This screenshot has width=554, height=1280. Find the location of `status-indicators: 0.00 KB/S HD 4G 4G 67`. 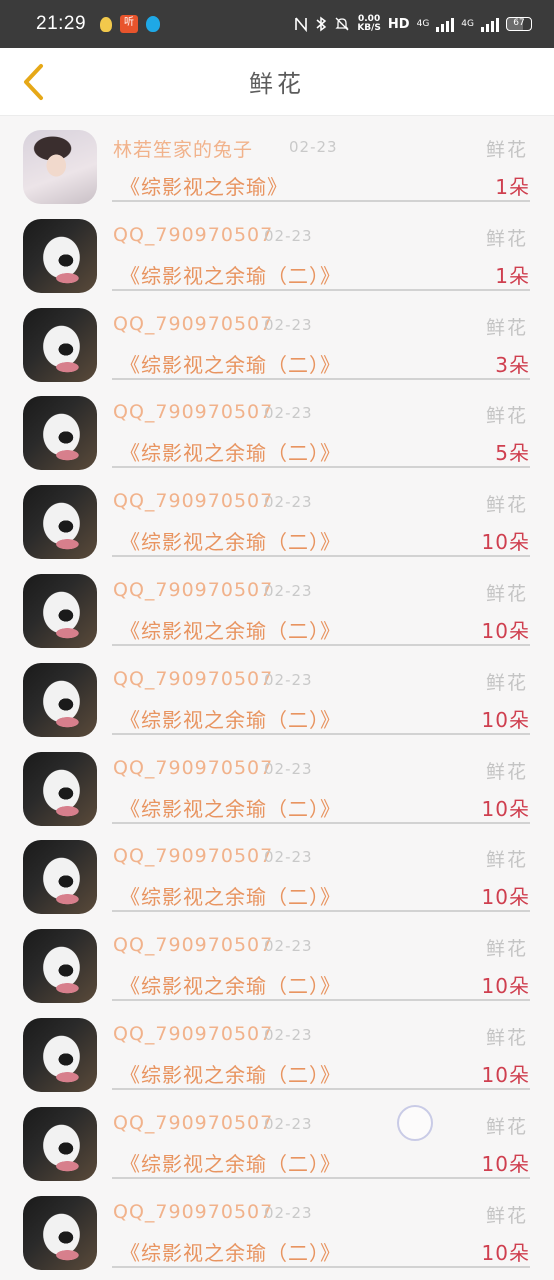

status-indicators: 0.00 KB/S HD 4G 4G 67 is located at coordinates (413, 24).